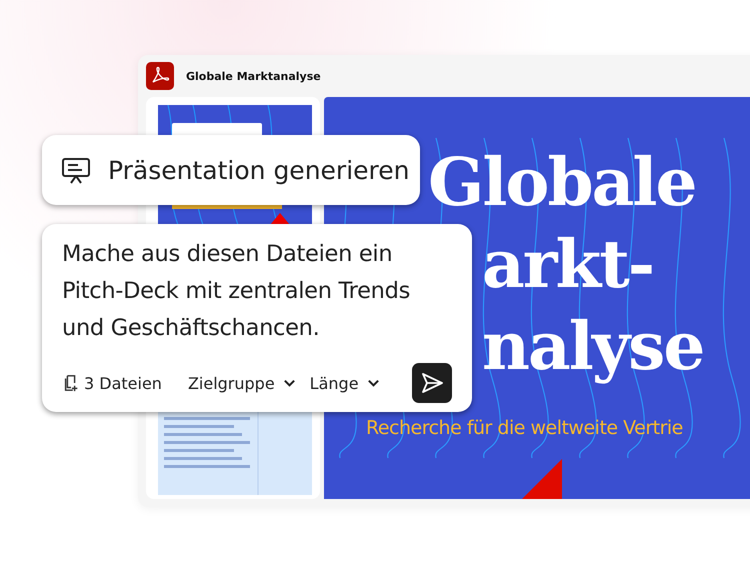 The width and height of the screenshot is (750, 562). I want to click on attachments-button: 3 Dateien, so click(112, 383).